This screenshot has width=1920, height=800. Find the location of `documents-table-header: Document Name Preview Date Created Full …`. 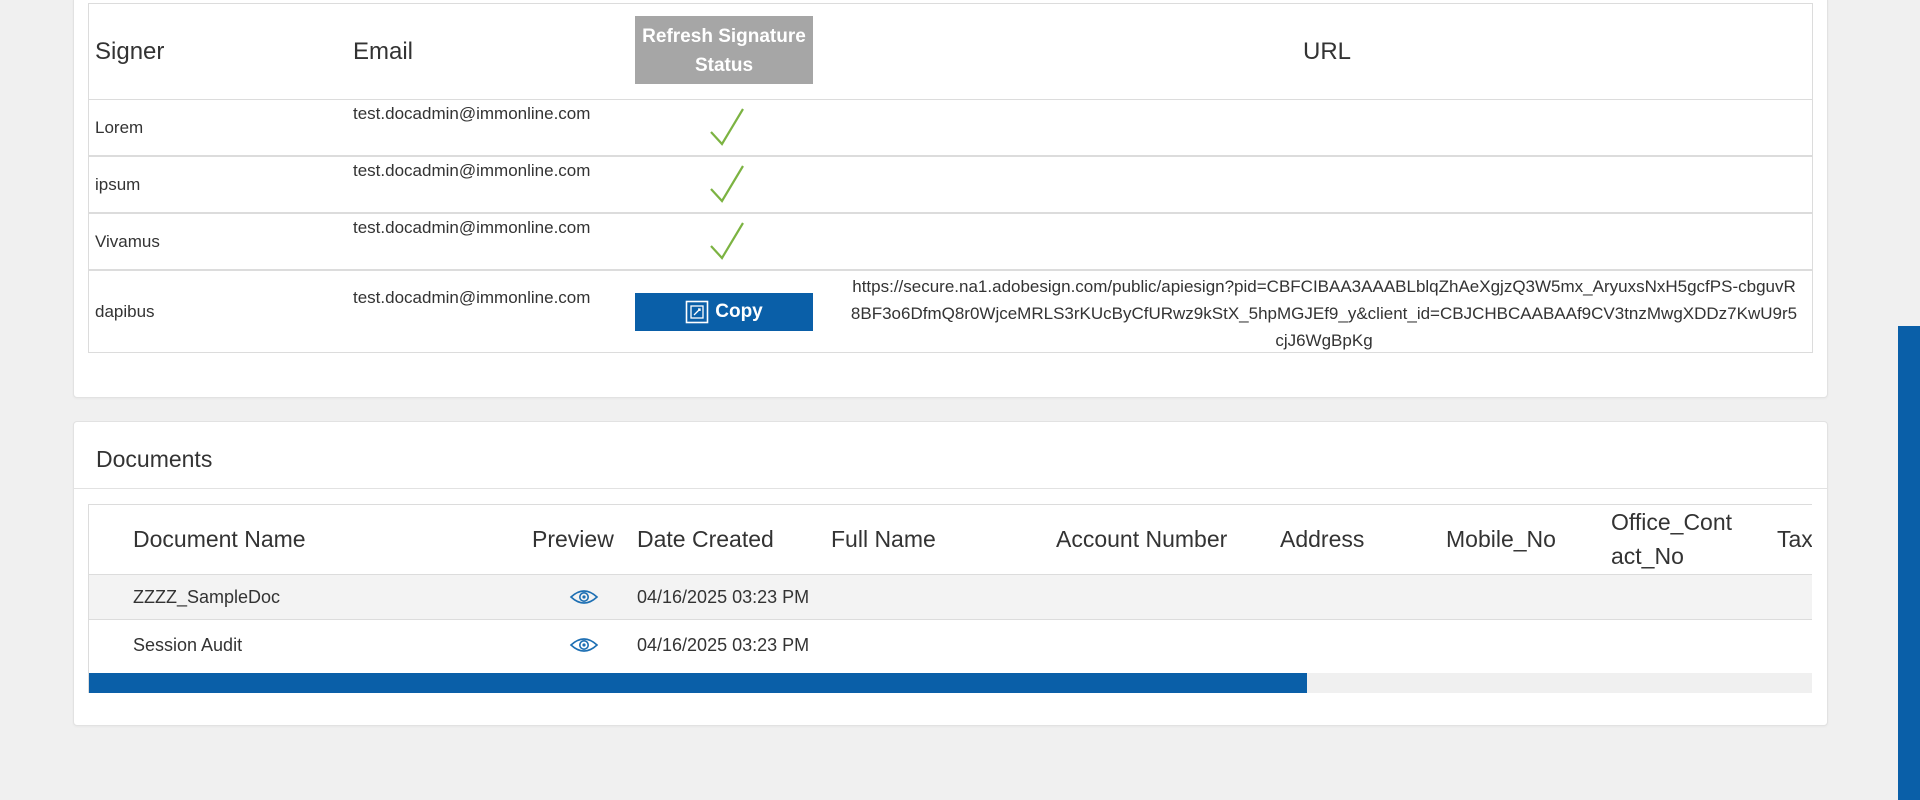

documents-table-header: Document Name Preview Date Created Full … is located at coordinates (950, 540).